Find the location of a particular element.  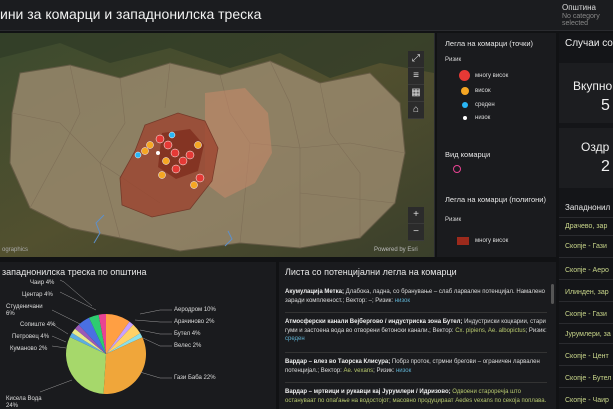

case-list-item: Скопје - Чаир is located at coordinates (587, 400).